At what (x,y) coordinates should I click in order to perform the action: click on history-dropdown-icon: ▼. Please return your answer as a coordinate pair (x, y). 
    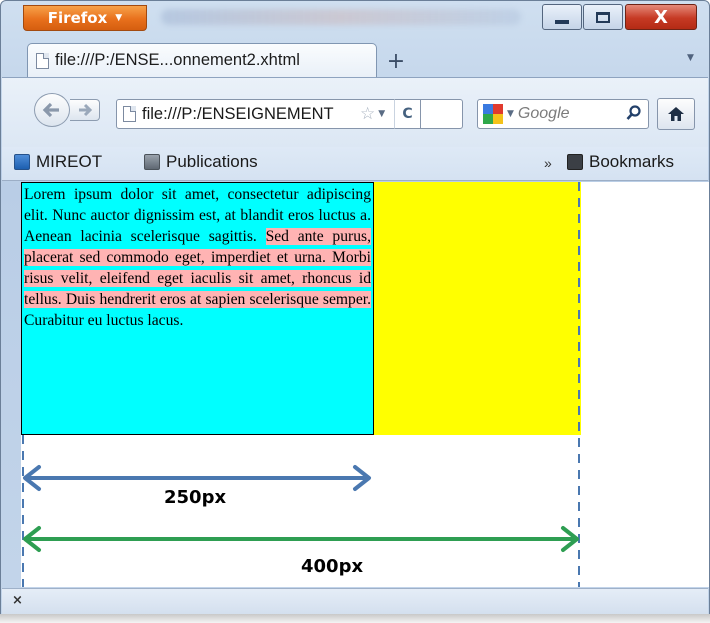
    Looking at the image, I should click on (381, 114).